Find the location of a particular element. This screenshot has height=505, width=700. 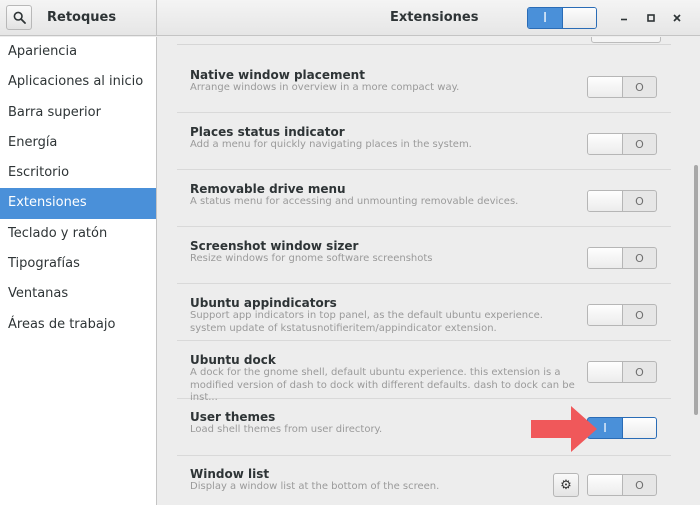

master-switch-knob is located at coordinates (579, 18).